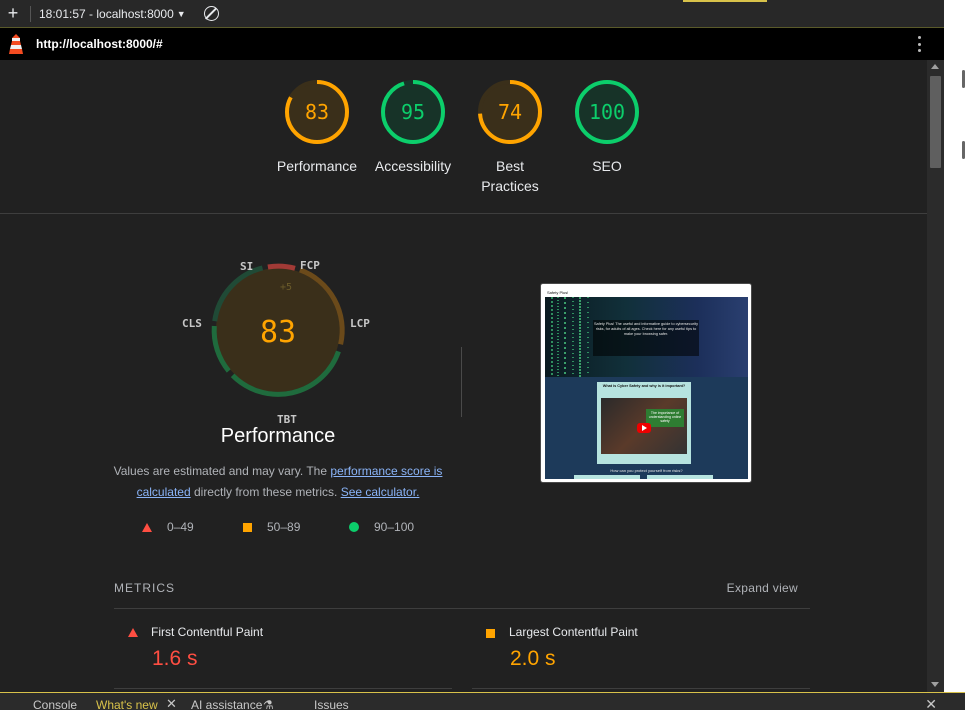 Image resolution: width=965 pixels, height=710 pixels. What do you see at coordinates (935, 122) in the screenshot?
I see `scroll-thumb` at bounding box center [935, 122].